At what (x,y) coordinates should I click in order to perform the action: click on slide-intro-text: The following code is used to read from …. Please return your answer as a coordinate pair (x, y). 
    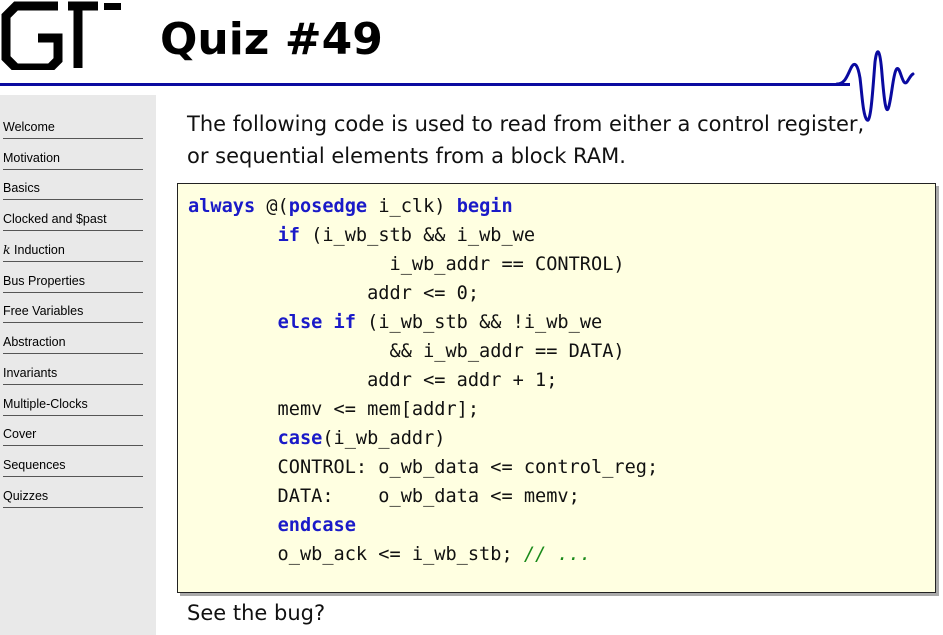
    Looking at the image, I should click on (565, 140).